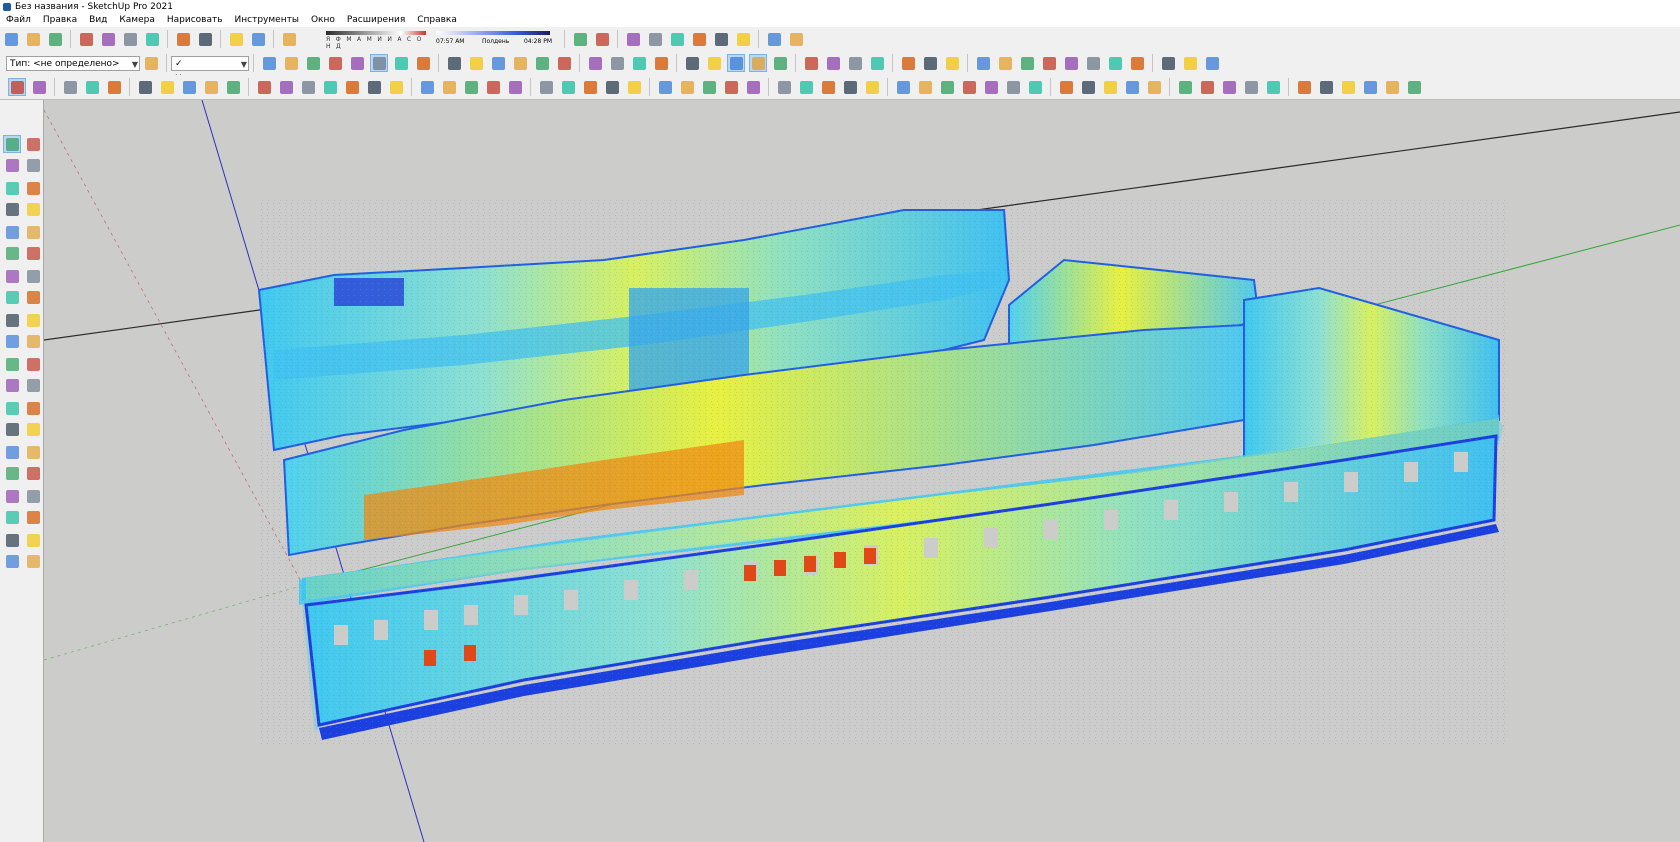  What do you see at coordinates (595, 63) in the screenshot?
I see `section-plane-icon` at bounding box center [595, 63].